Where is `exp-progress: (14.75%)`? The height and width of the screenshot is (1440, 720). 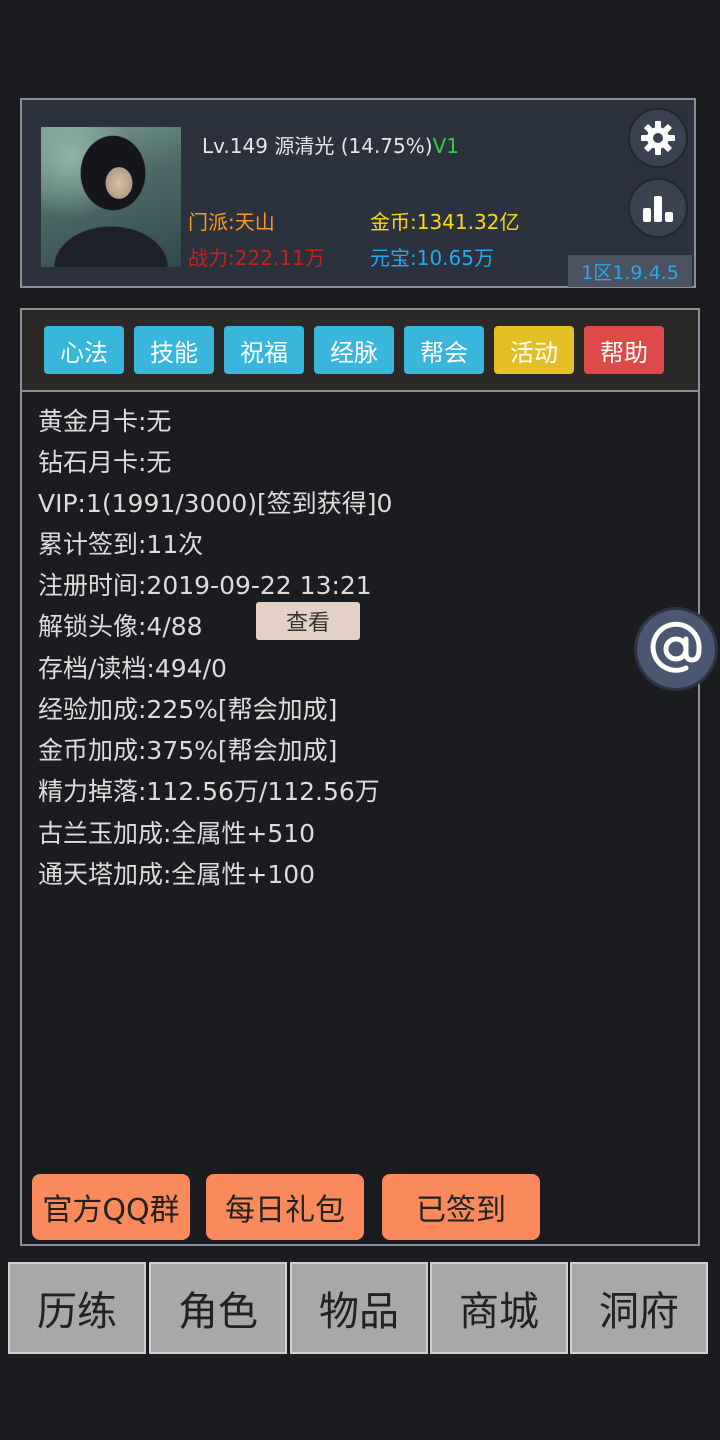 exp-progress: (14.75%) is located at coordinates (386, 146).